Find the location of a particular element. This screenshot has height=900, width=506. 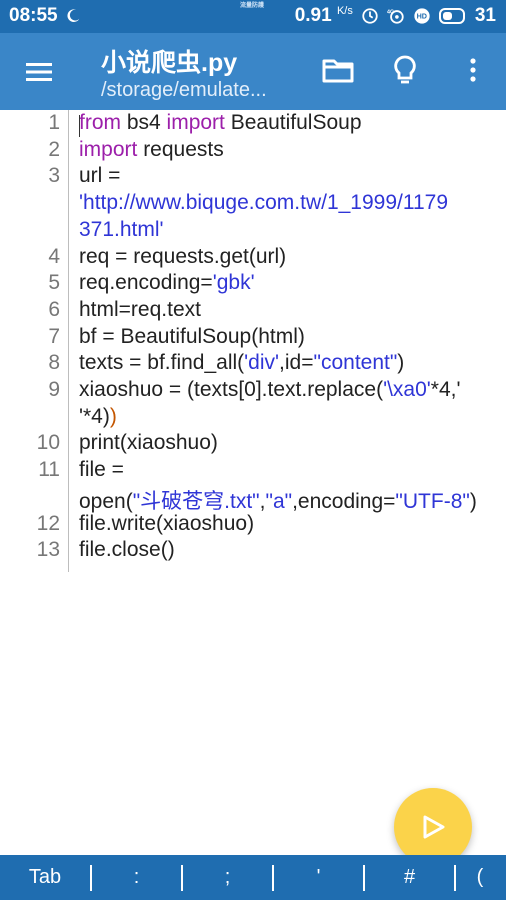

code-token: "斗破苍穹.txt" is located at coordinates (196, 501).